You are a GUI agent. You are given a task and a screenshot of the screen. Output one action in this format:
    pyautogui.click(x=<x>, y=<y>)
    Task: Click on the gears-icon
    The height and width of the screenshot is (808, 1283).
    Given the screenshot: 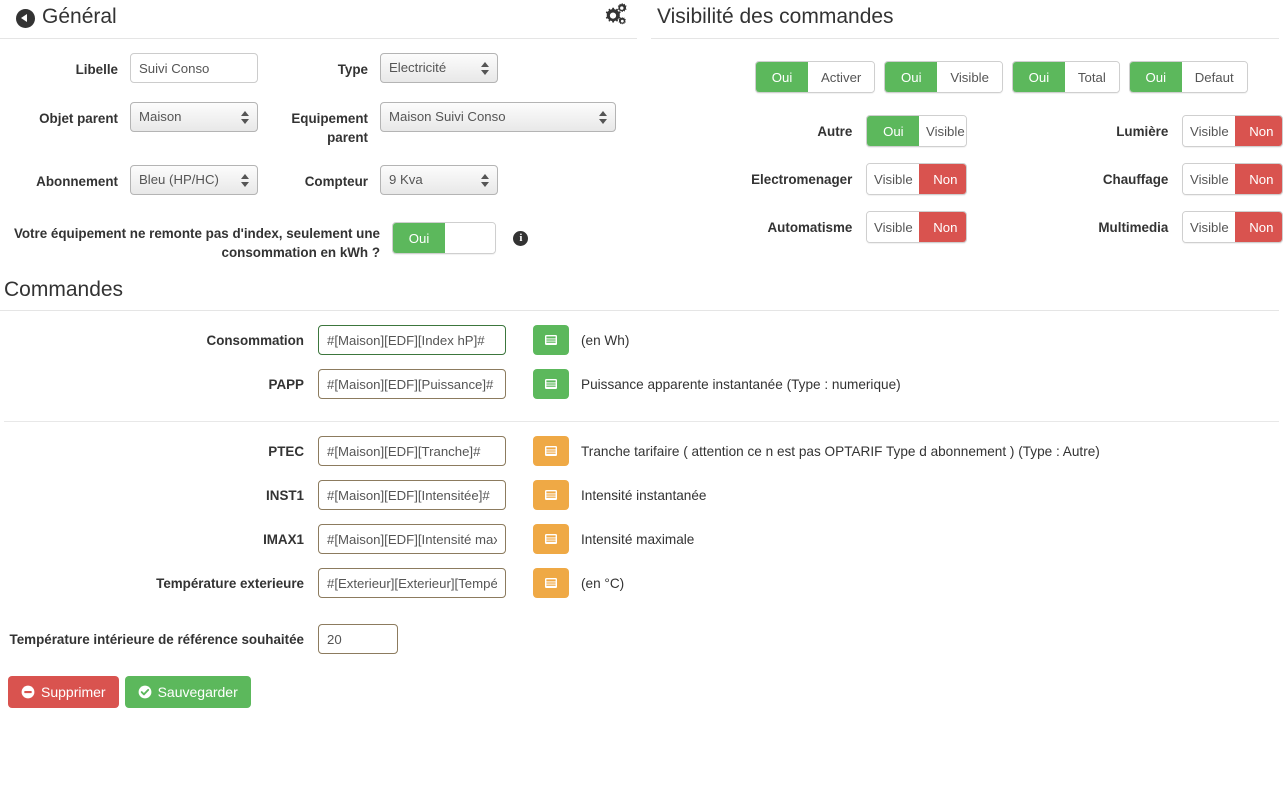 What is the action you would take?
    pyautogui.click(x=613, y=16)
    